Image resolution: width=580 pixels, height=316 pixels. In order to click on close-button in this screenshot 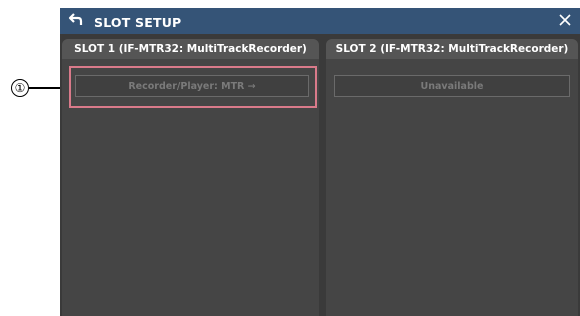, I will do `click(565, 20)`.